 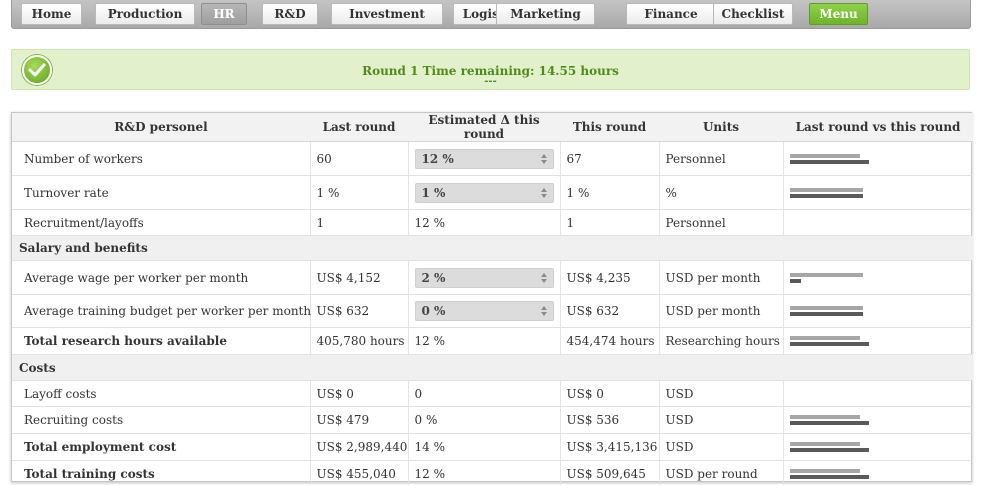 What do you see at coordinates (359, 192) in the screenshot?
I see `last-round-value: 1 %` at bounding box center [359, 192].